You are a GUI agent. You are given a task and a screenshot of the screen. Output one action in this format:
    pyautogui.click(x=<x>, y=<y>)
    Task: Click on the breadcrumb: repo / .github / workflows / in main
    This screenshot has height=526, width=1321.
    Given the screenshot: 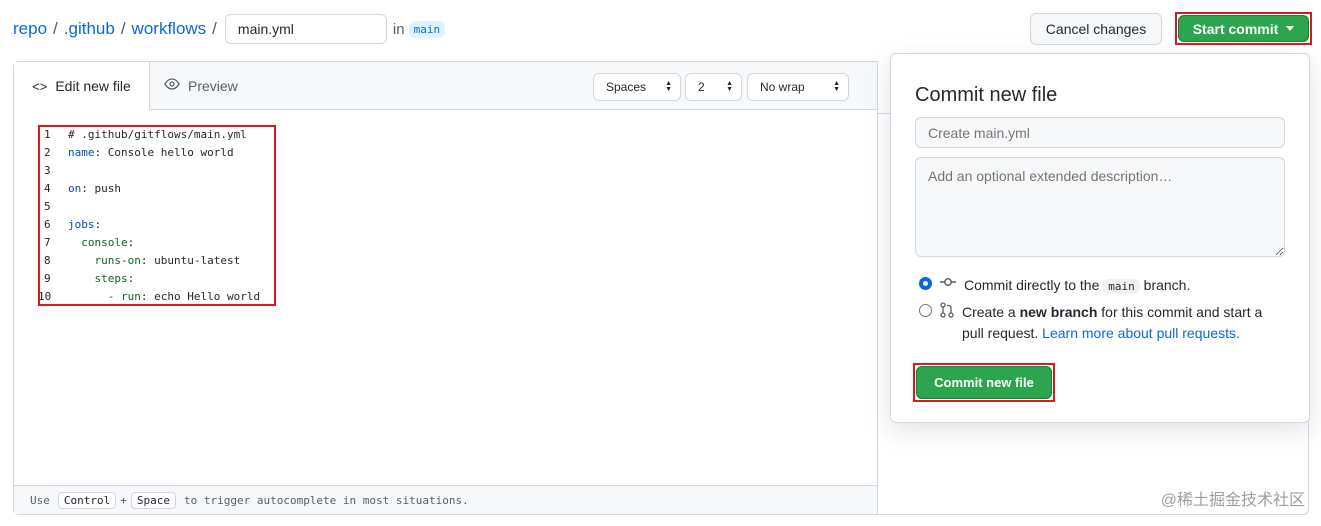 What is the action you would take?
    pyautogui.click(x=229, y=29)
    